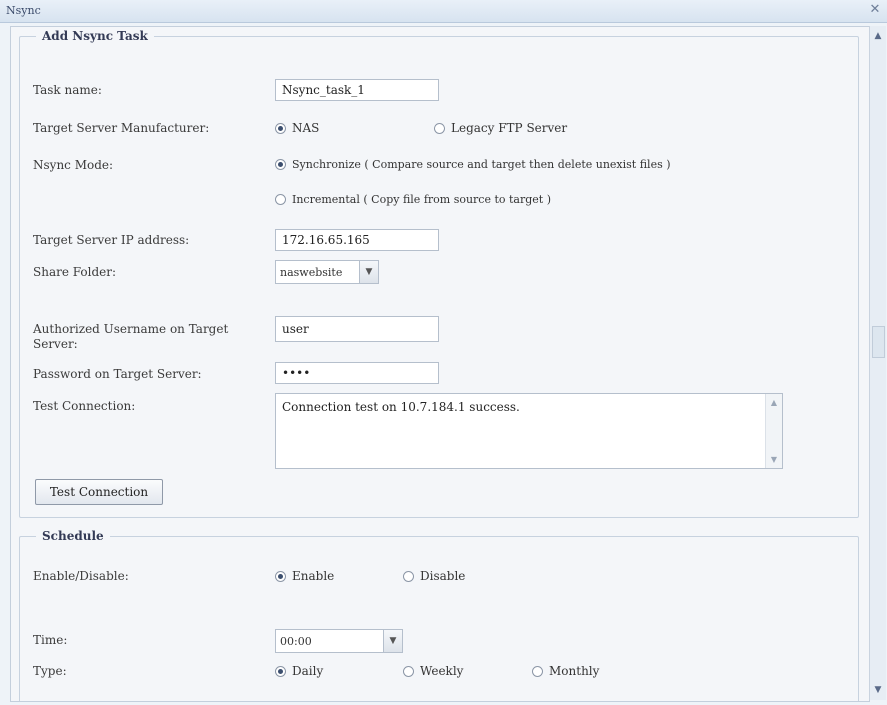 The height and width of the screenshot is (705, 887). I want to click on test-connection-button: Test Connection, so click(99, 492).